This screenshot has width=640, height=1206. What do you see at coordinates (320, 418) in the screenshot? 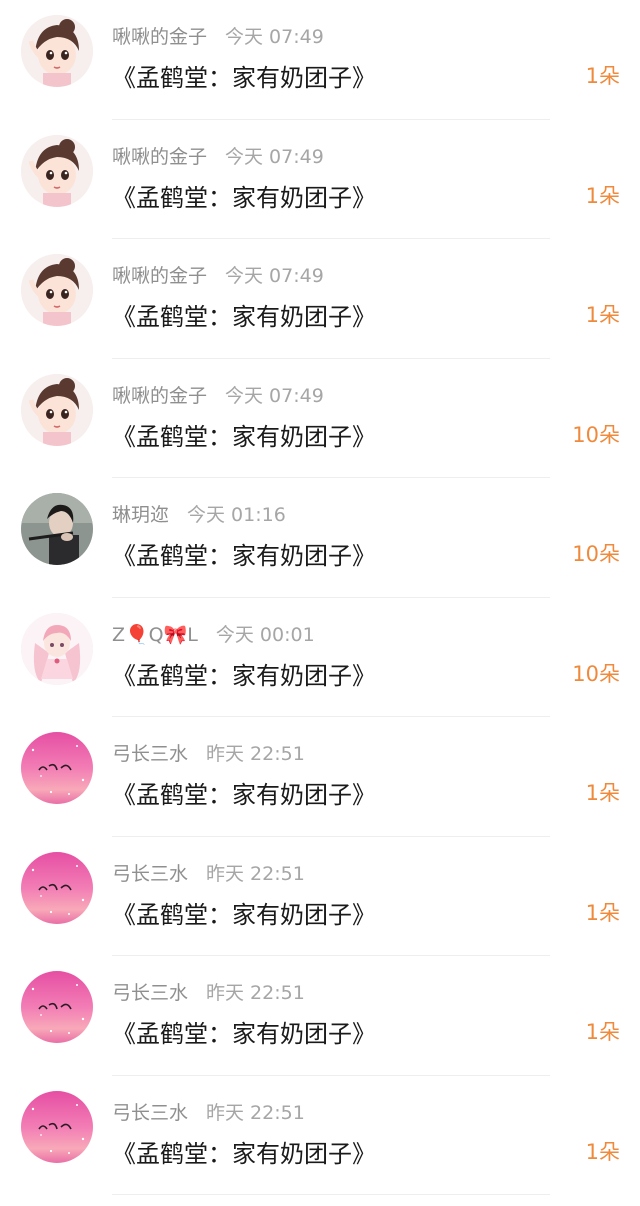
I see `list-item: 啾啾的金子 今天 07:49 《孟鹤堂：家有奶团子》 10朵` at bounding box center [320, 418].